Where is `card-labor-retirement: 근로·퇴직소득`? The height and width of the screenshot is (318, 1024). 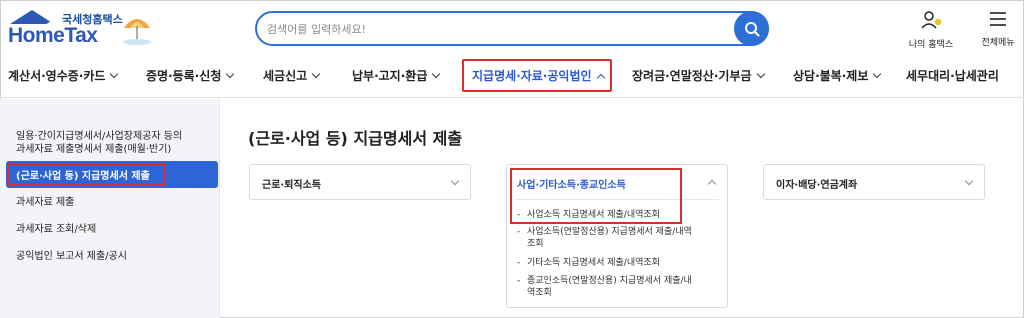
card-labor-retirement: 근로·퇴직소득 is located at coordinates (360, 182).